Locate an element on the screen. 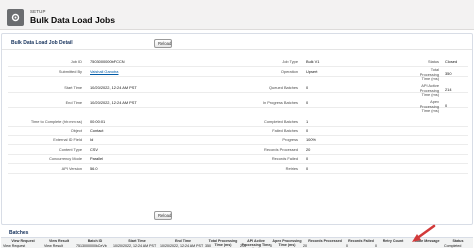  detail-label: API Version is located at coordinates (71, 168).